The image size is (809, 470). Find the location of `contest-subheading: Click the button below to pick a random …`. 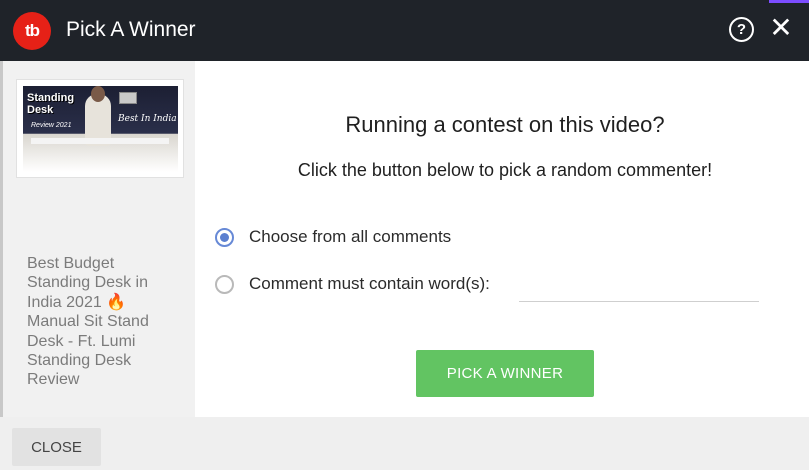

contest-subheading: Click the button below to pick a random … is located at coordinates (505, 170).